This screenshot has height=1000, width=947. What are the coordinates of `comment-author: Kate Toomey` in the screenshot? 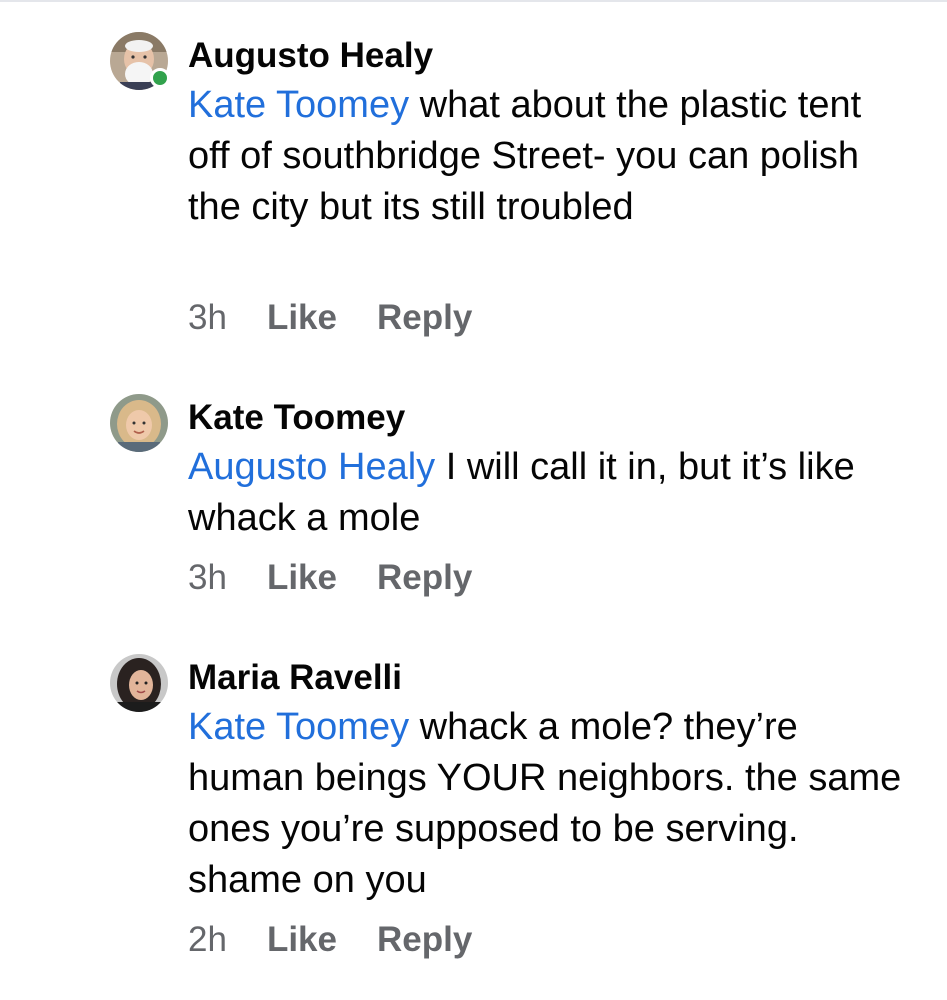 It's located at (296, 418).